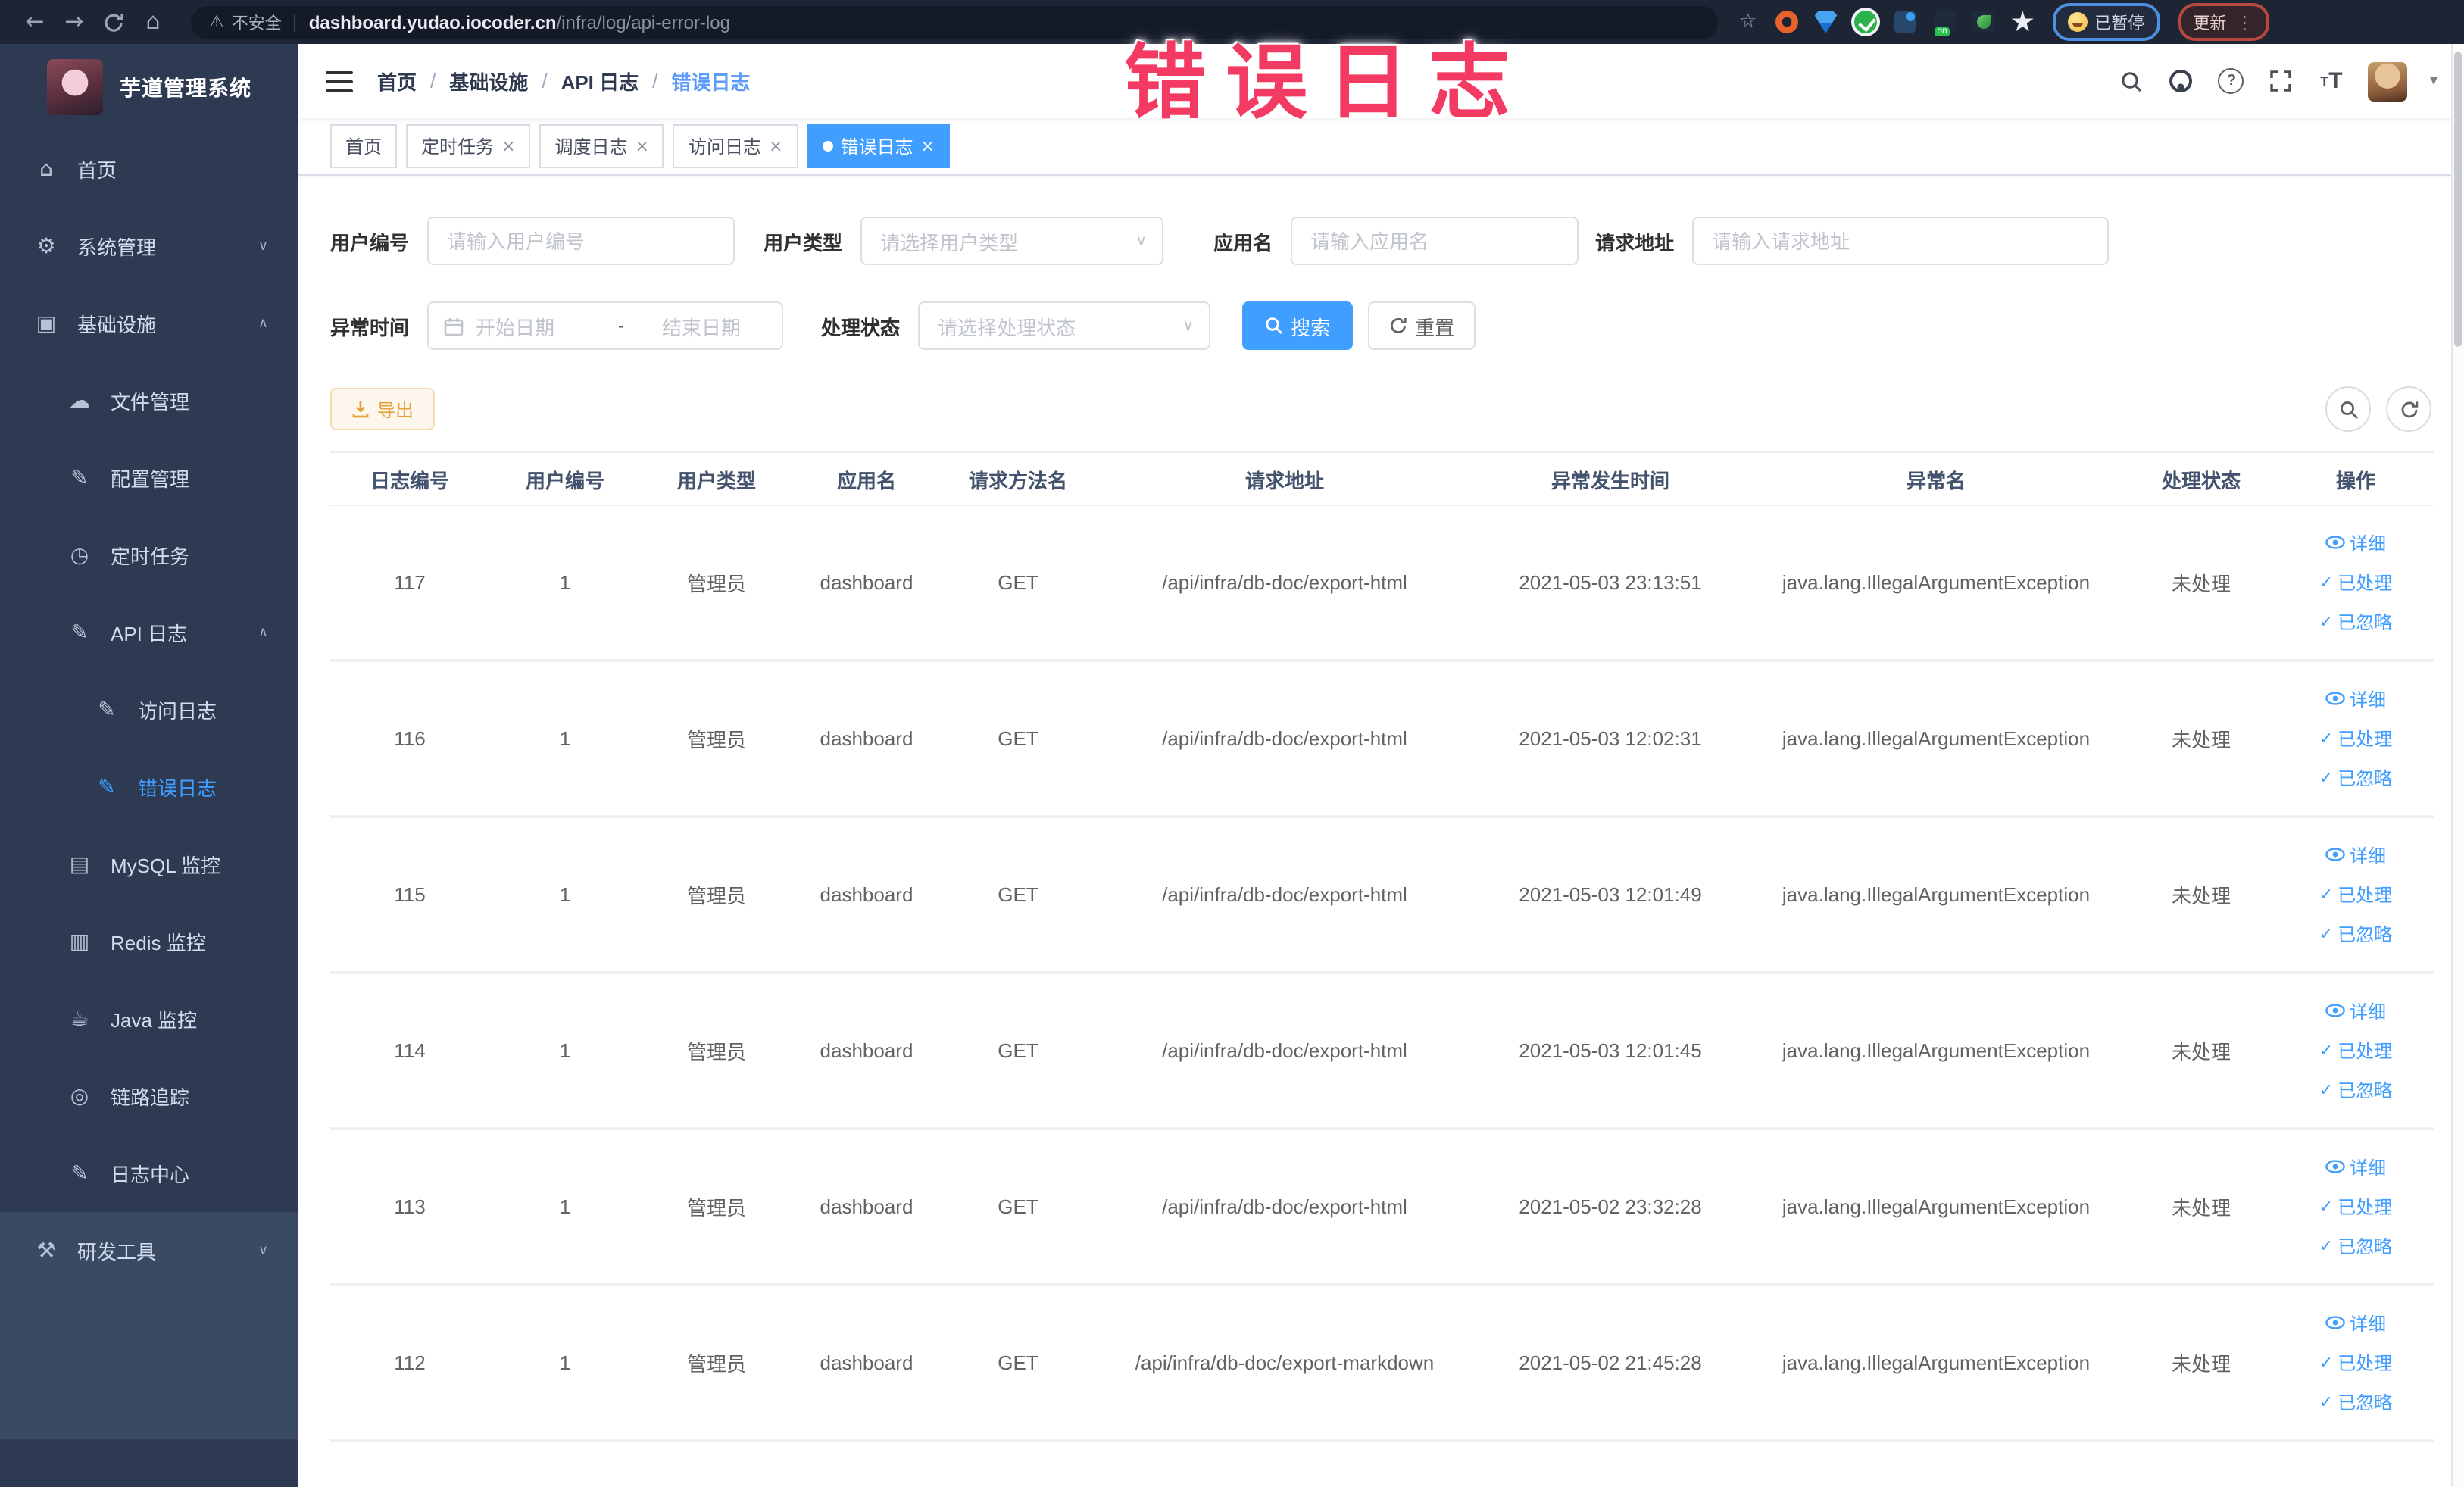 This screenshot has width=2464, height=1487. I want to click on fullscreen-icon, so click(2281, 81).